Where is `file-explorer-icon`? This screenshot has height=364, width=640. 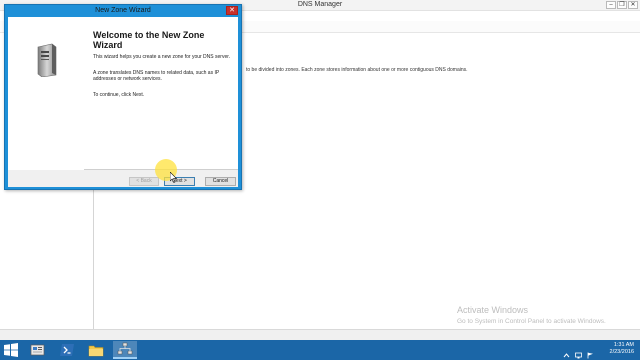
file-explorer-icon is located at coordinates (96, 351).